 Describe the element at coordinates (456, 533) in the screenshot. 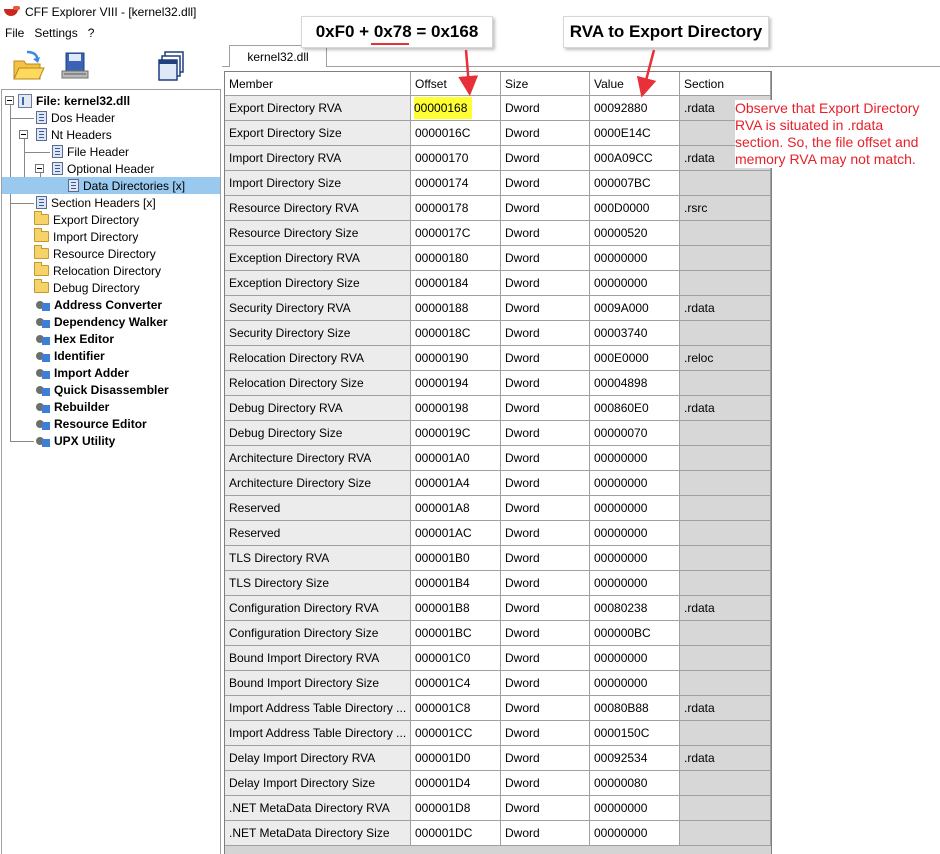

I see `cell-offset: 000001AC` at that location.